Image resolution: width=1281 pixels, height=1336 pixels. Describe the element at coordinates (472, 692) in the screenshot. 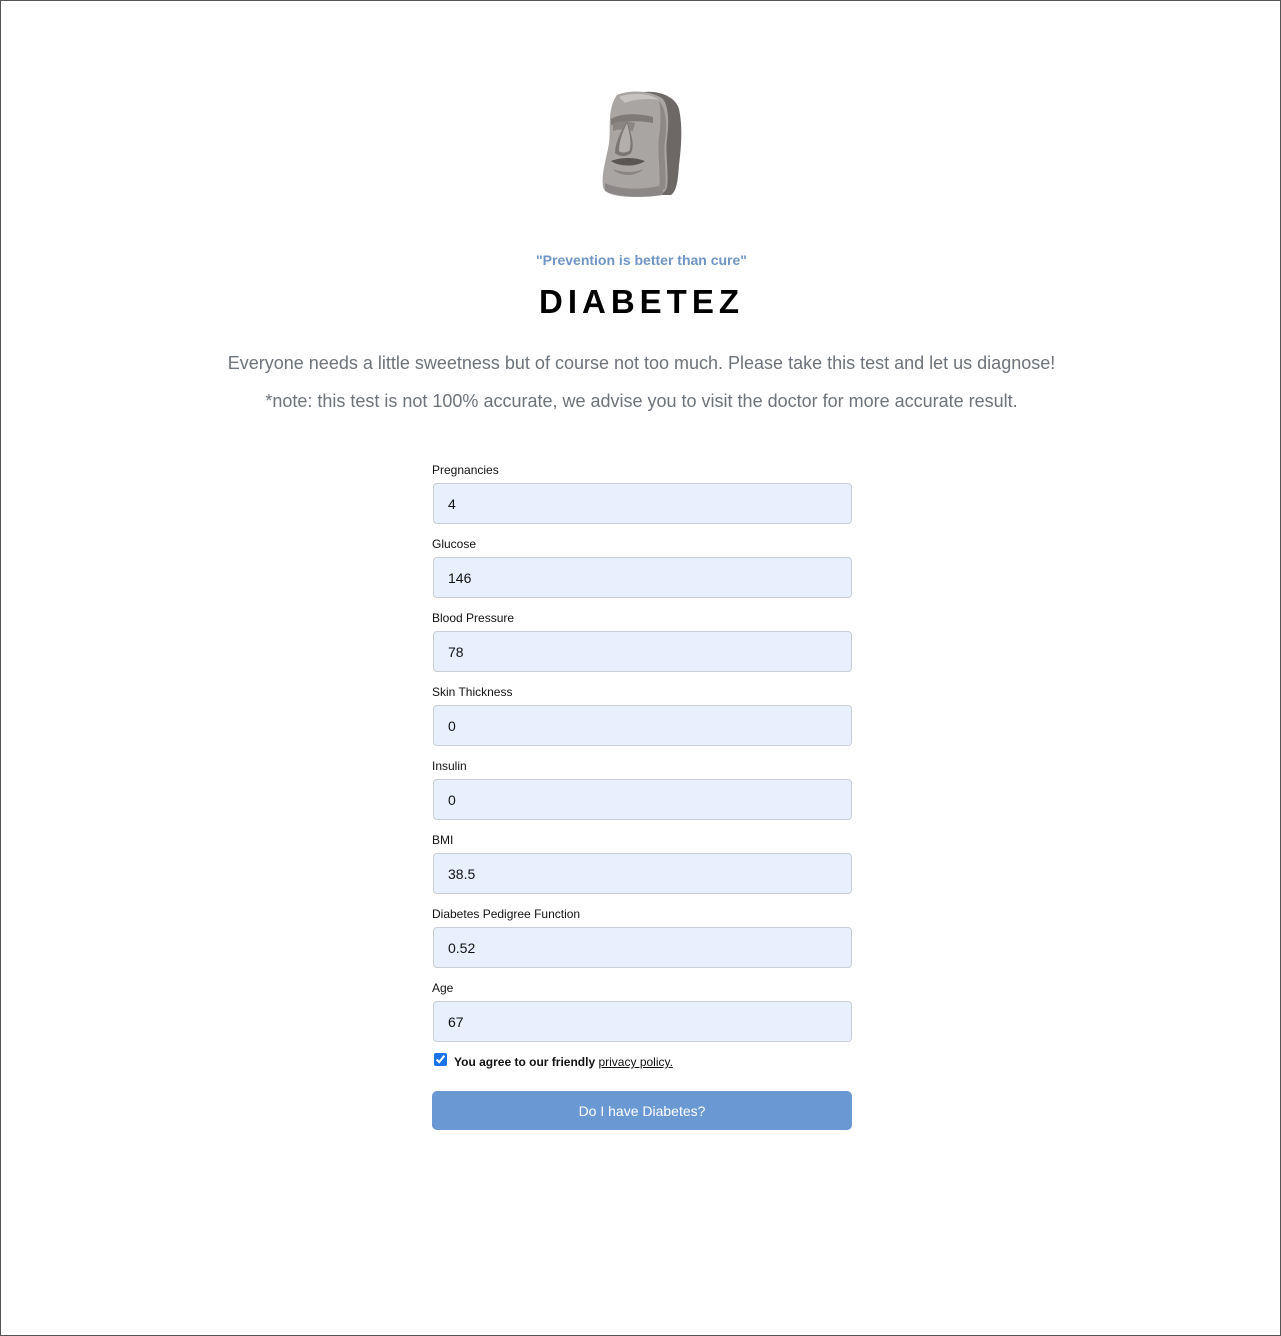

I see `skin-thickness-label: Skin Thickness` at that location.